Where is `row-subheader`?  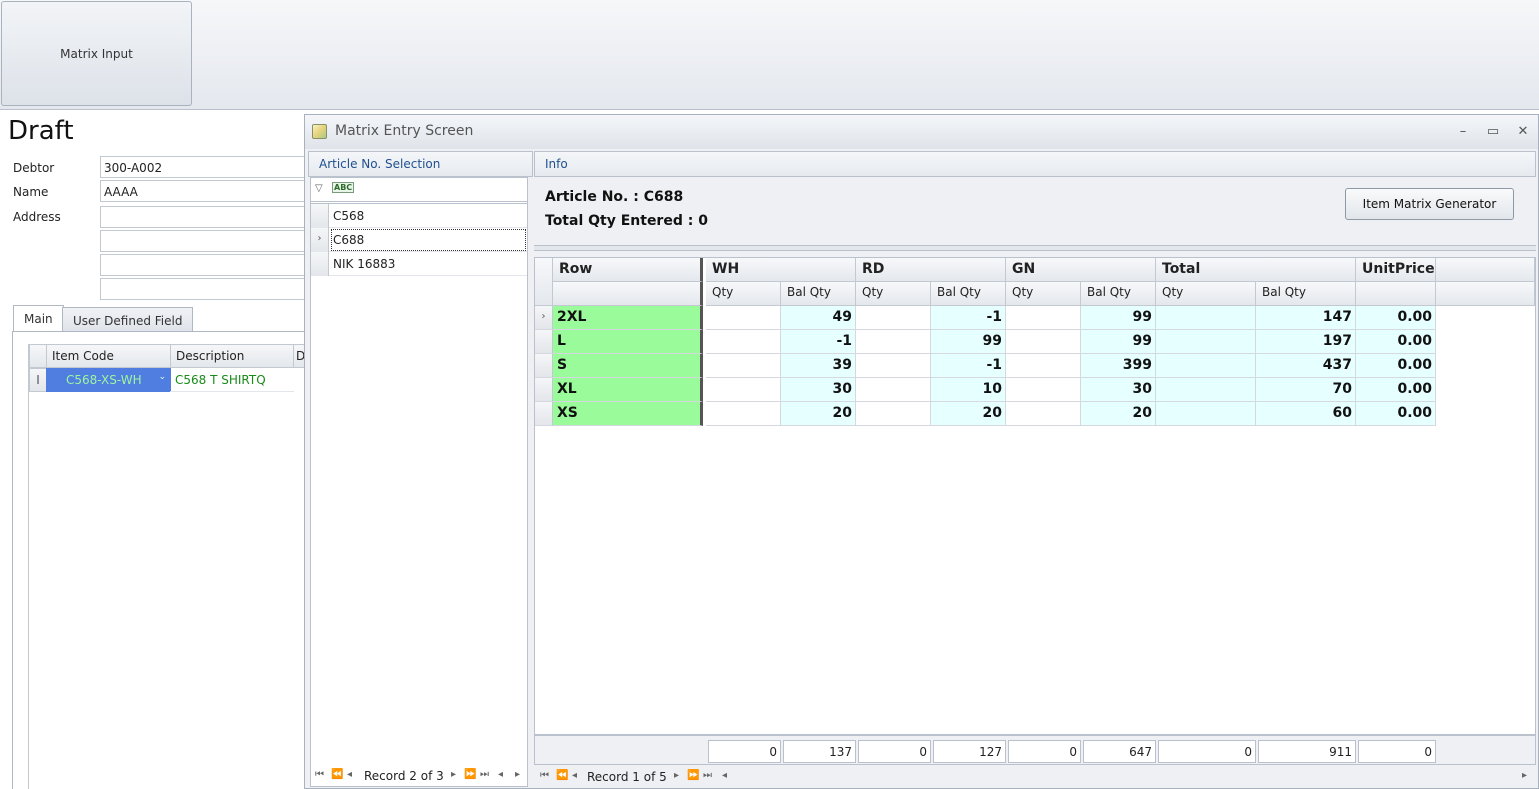
row-subheader is located at coordinates (628, 294).